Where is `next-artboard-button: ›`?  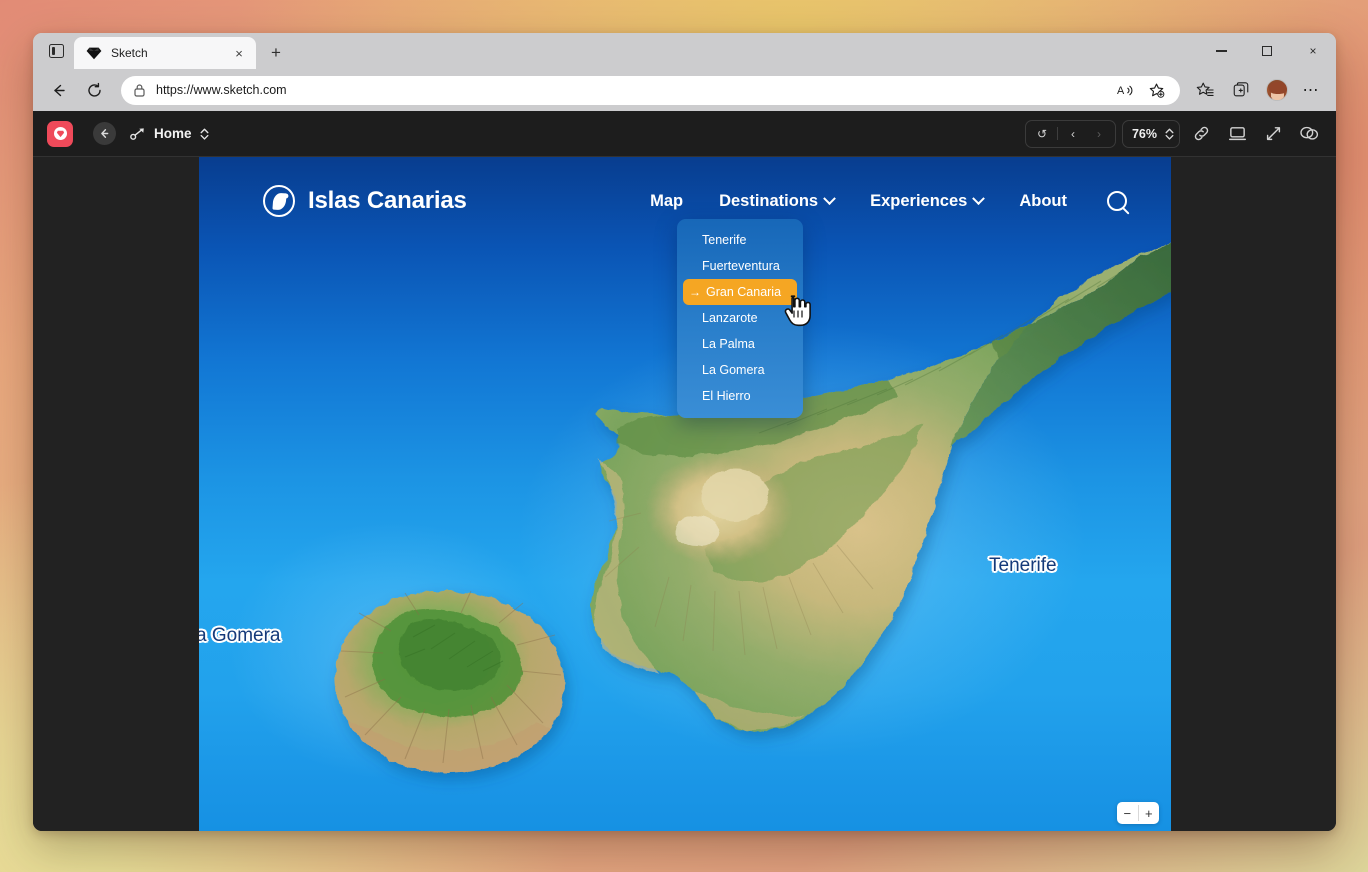
next-artboard-button: › is located at coordinates (1099, 134).